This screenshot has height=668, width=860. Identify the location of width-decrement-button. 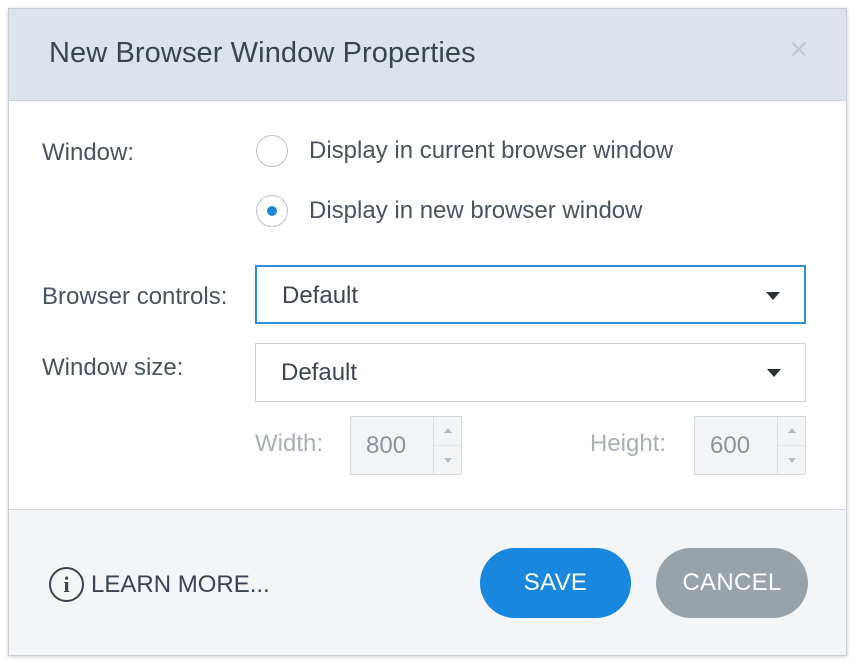
(447, 460).